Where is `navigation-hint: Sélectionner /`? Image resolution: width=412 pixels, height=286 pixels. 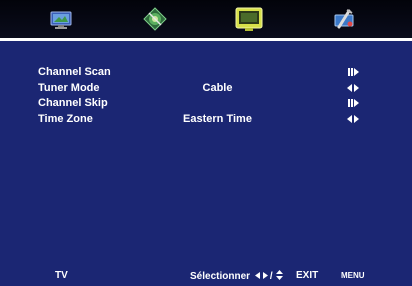 navigation-hint: Sélectionner / is located at coordinates (237, 276).